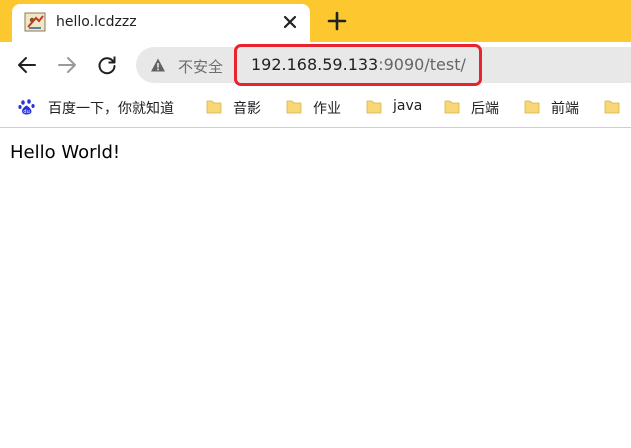 This screenshot has width=631, height=448. Describe the element at coordinates (96, 22) in the screenshot. I see `tab-title: hello.lcdzzz` at that location.